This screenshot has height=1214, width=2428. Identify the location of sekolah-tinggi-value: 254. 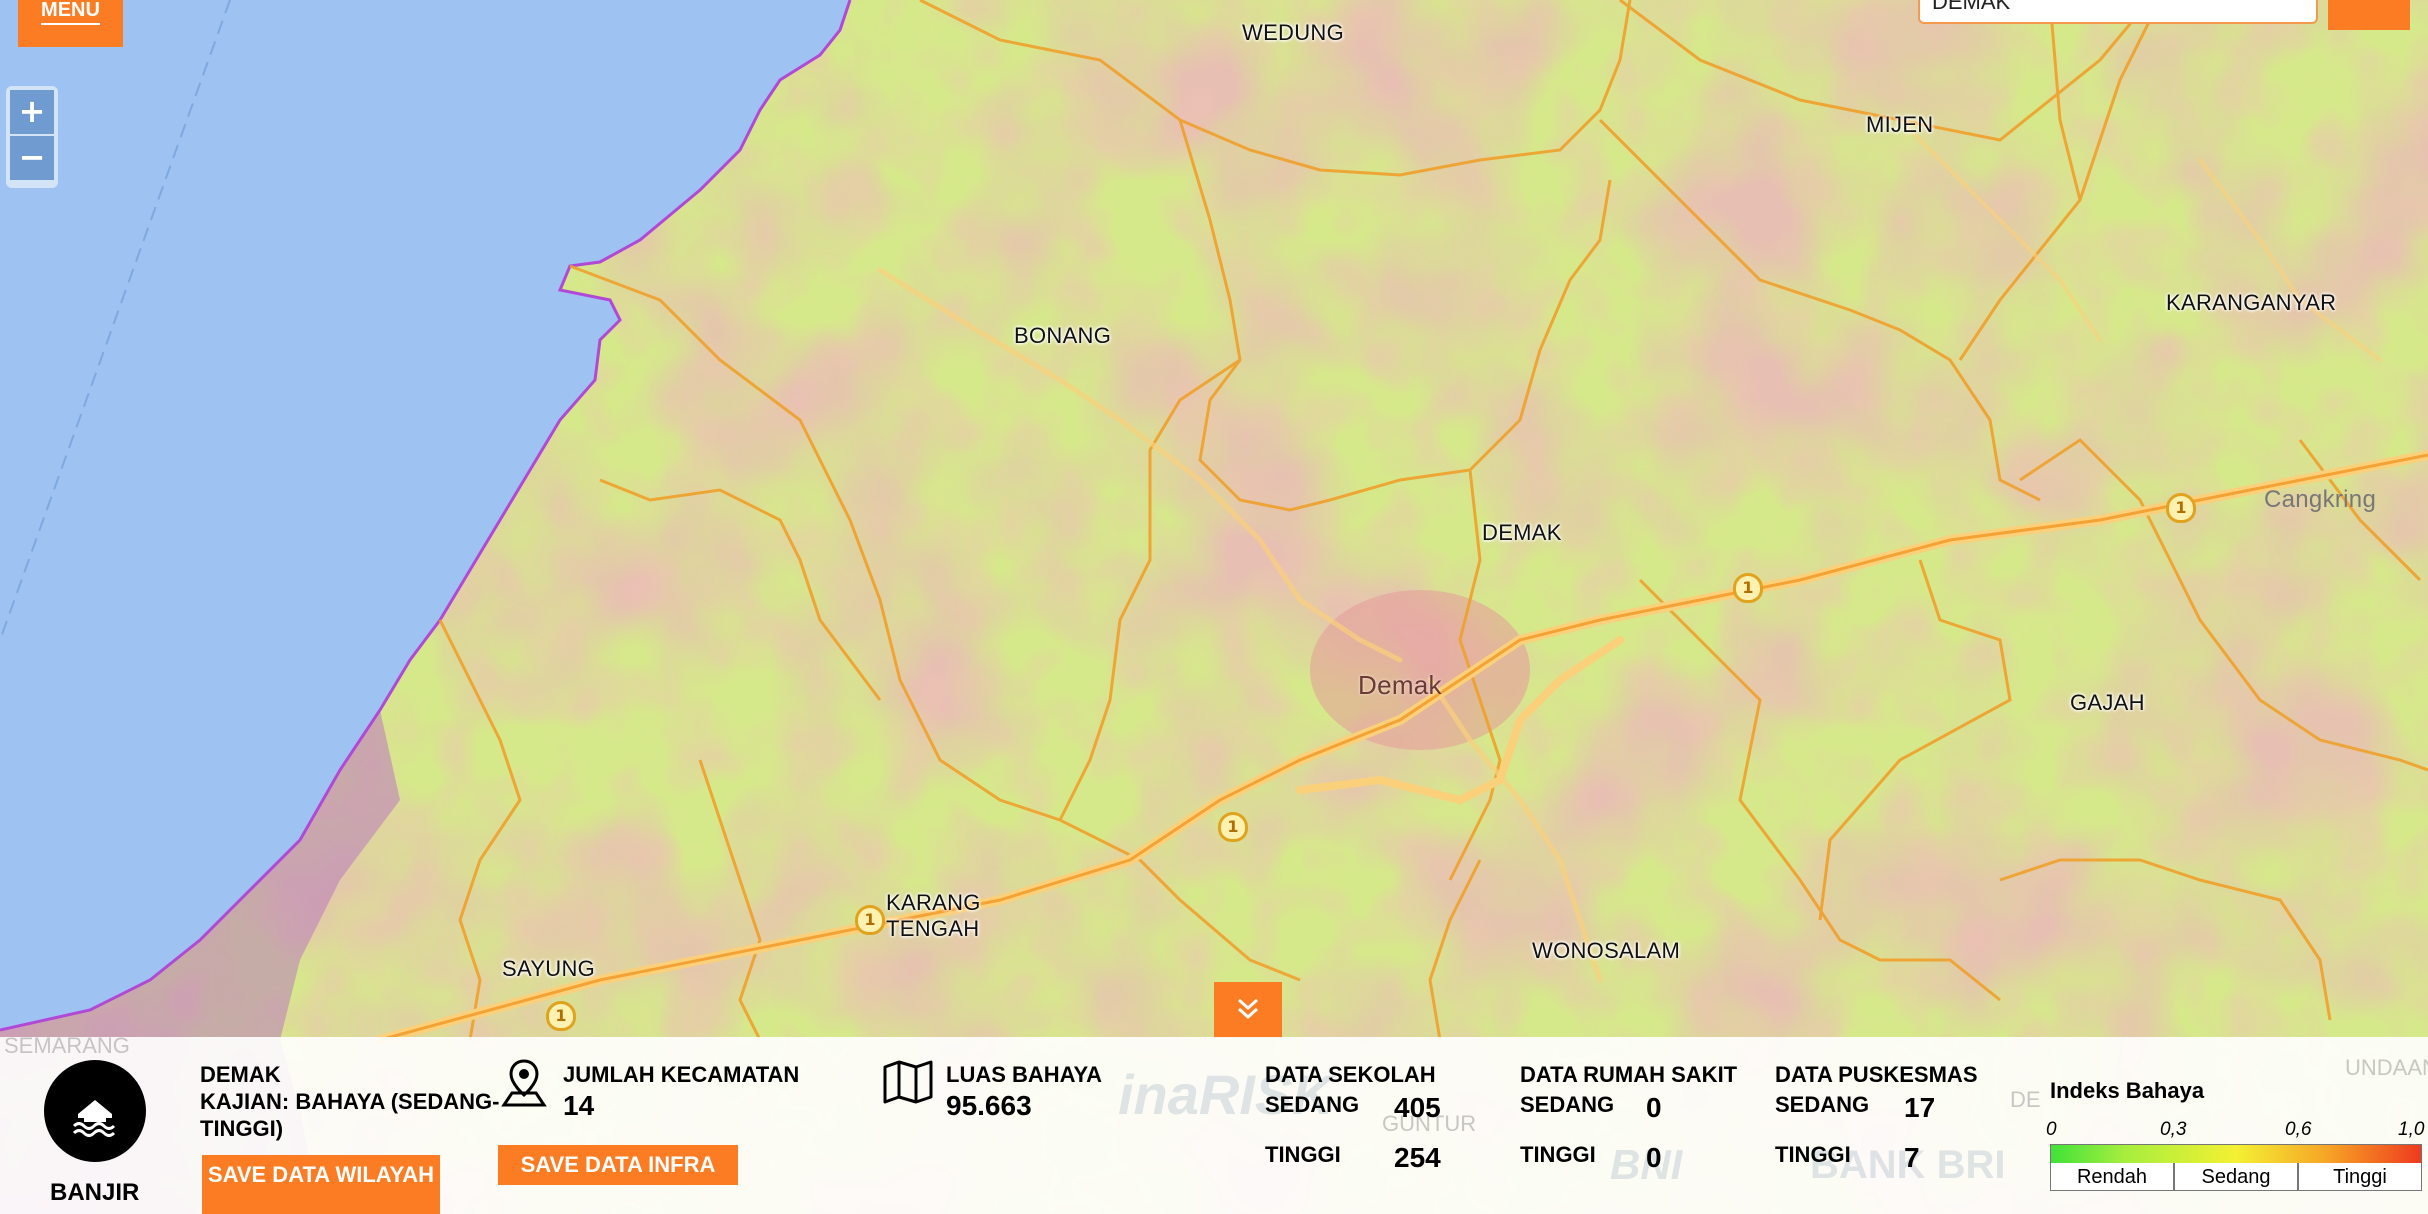
(1417, 1157).